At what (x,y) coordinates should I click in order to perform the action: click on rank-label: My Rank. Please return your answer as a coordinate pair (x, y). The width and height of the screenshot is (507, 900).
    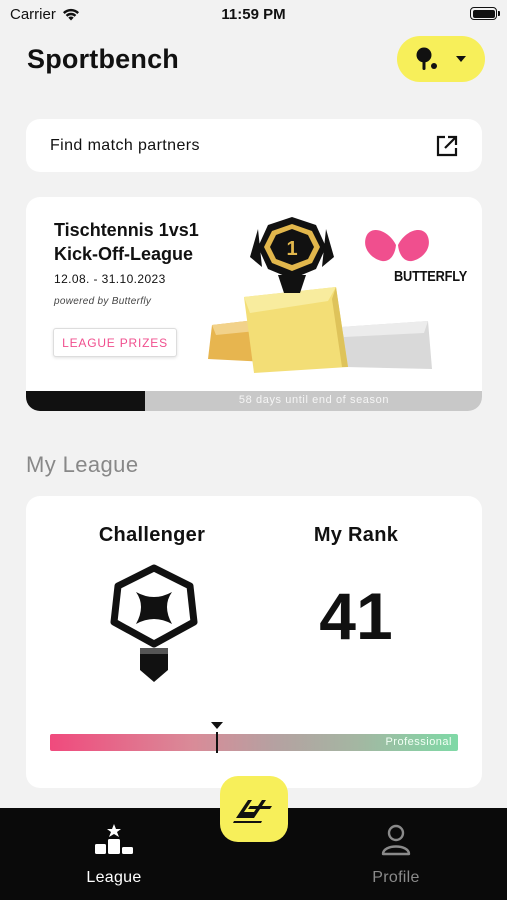
    Looking at the image, I should click on (356, 535).